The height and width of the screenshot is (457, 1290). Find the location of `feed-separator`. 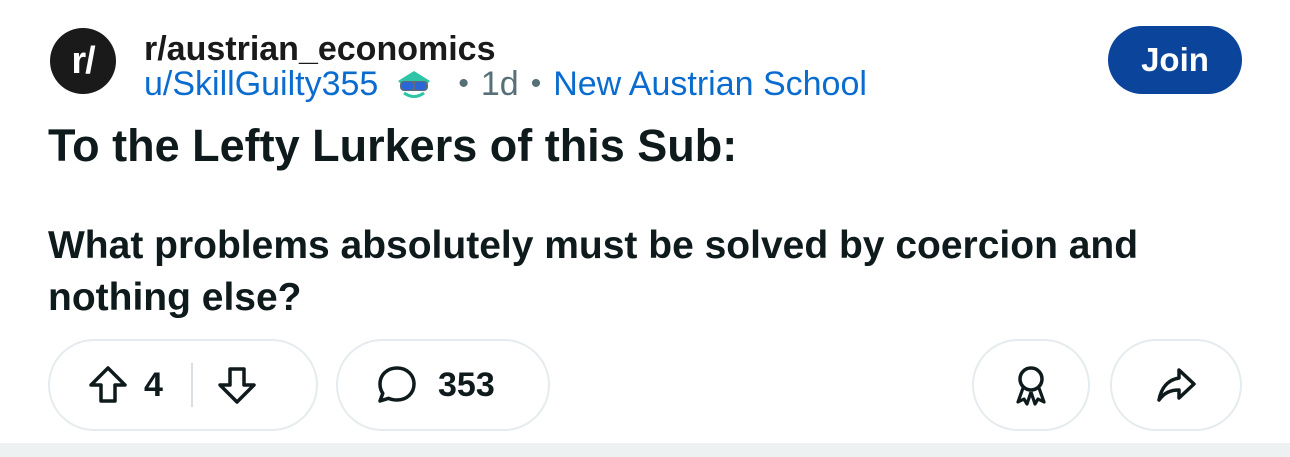

feed-separator is located at coordinates (645, 450).